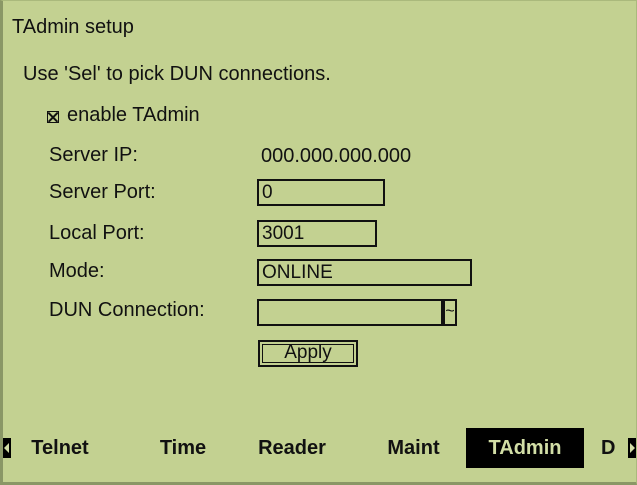 The image size is (637, 485). I want to click on tab-time: Time, so click(183, 448).